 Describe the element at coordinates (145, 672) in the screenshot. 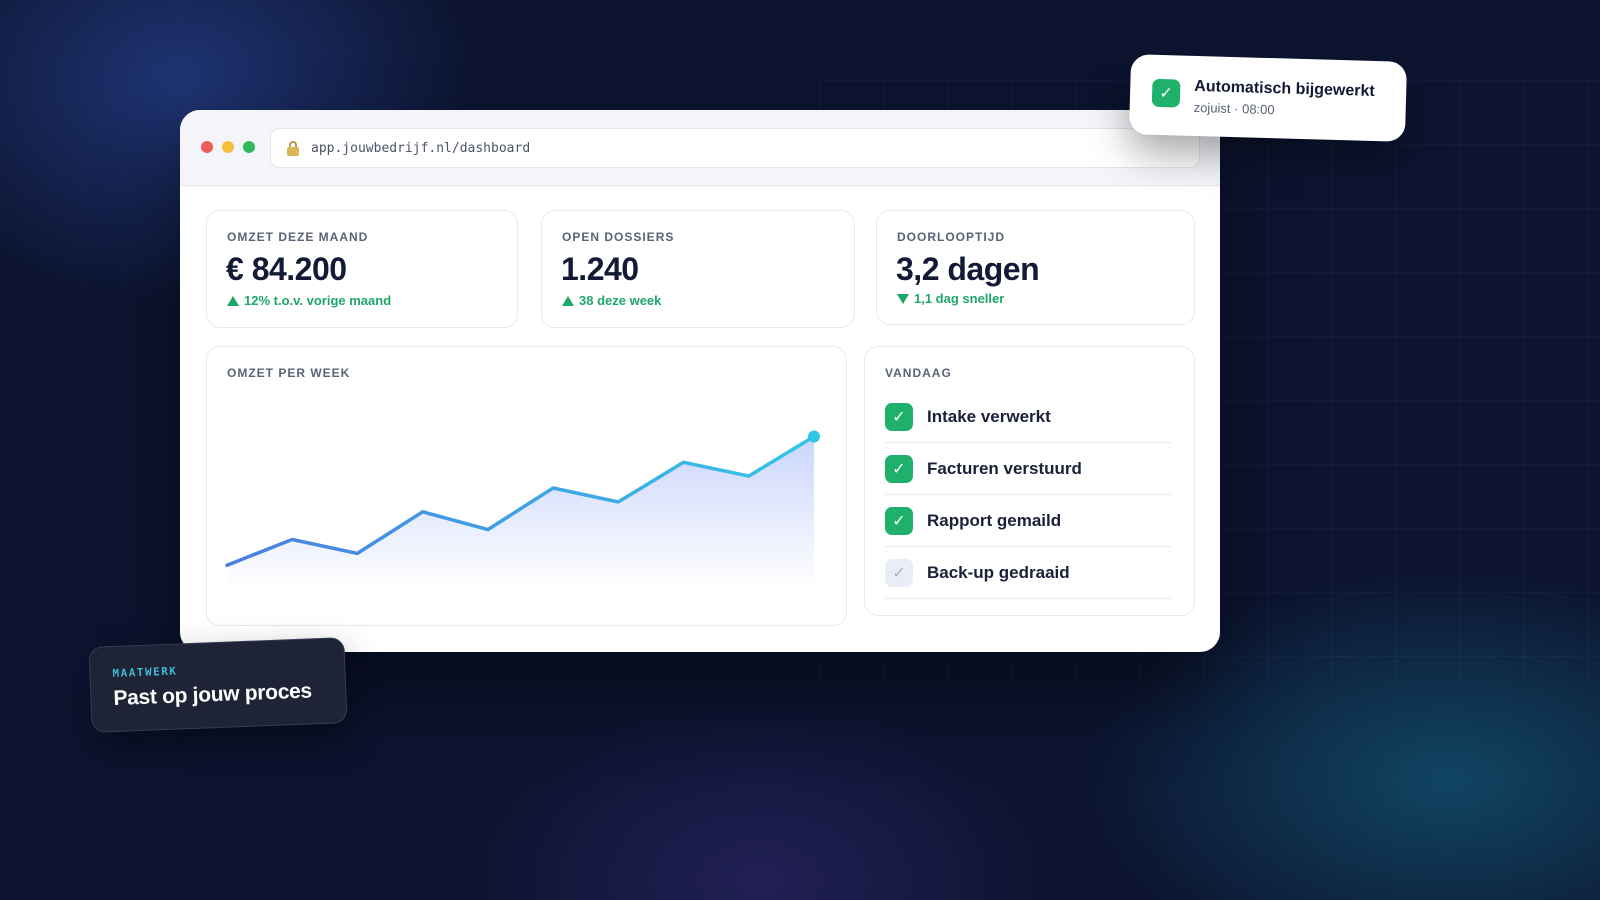

I see `badge-kicker: MAATWERK` at that location.